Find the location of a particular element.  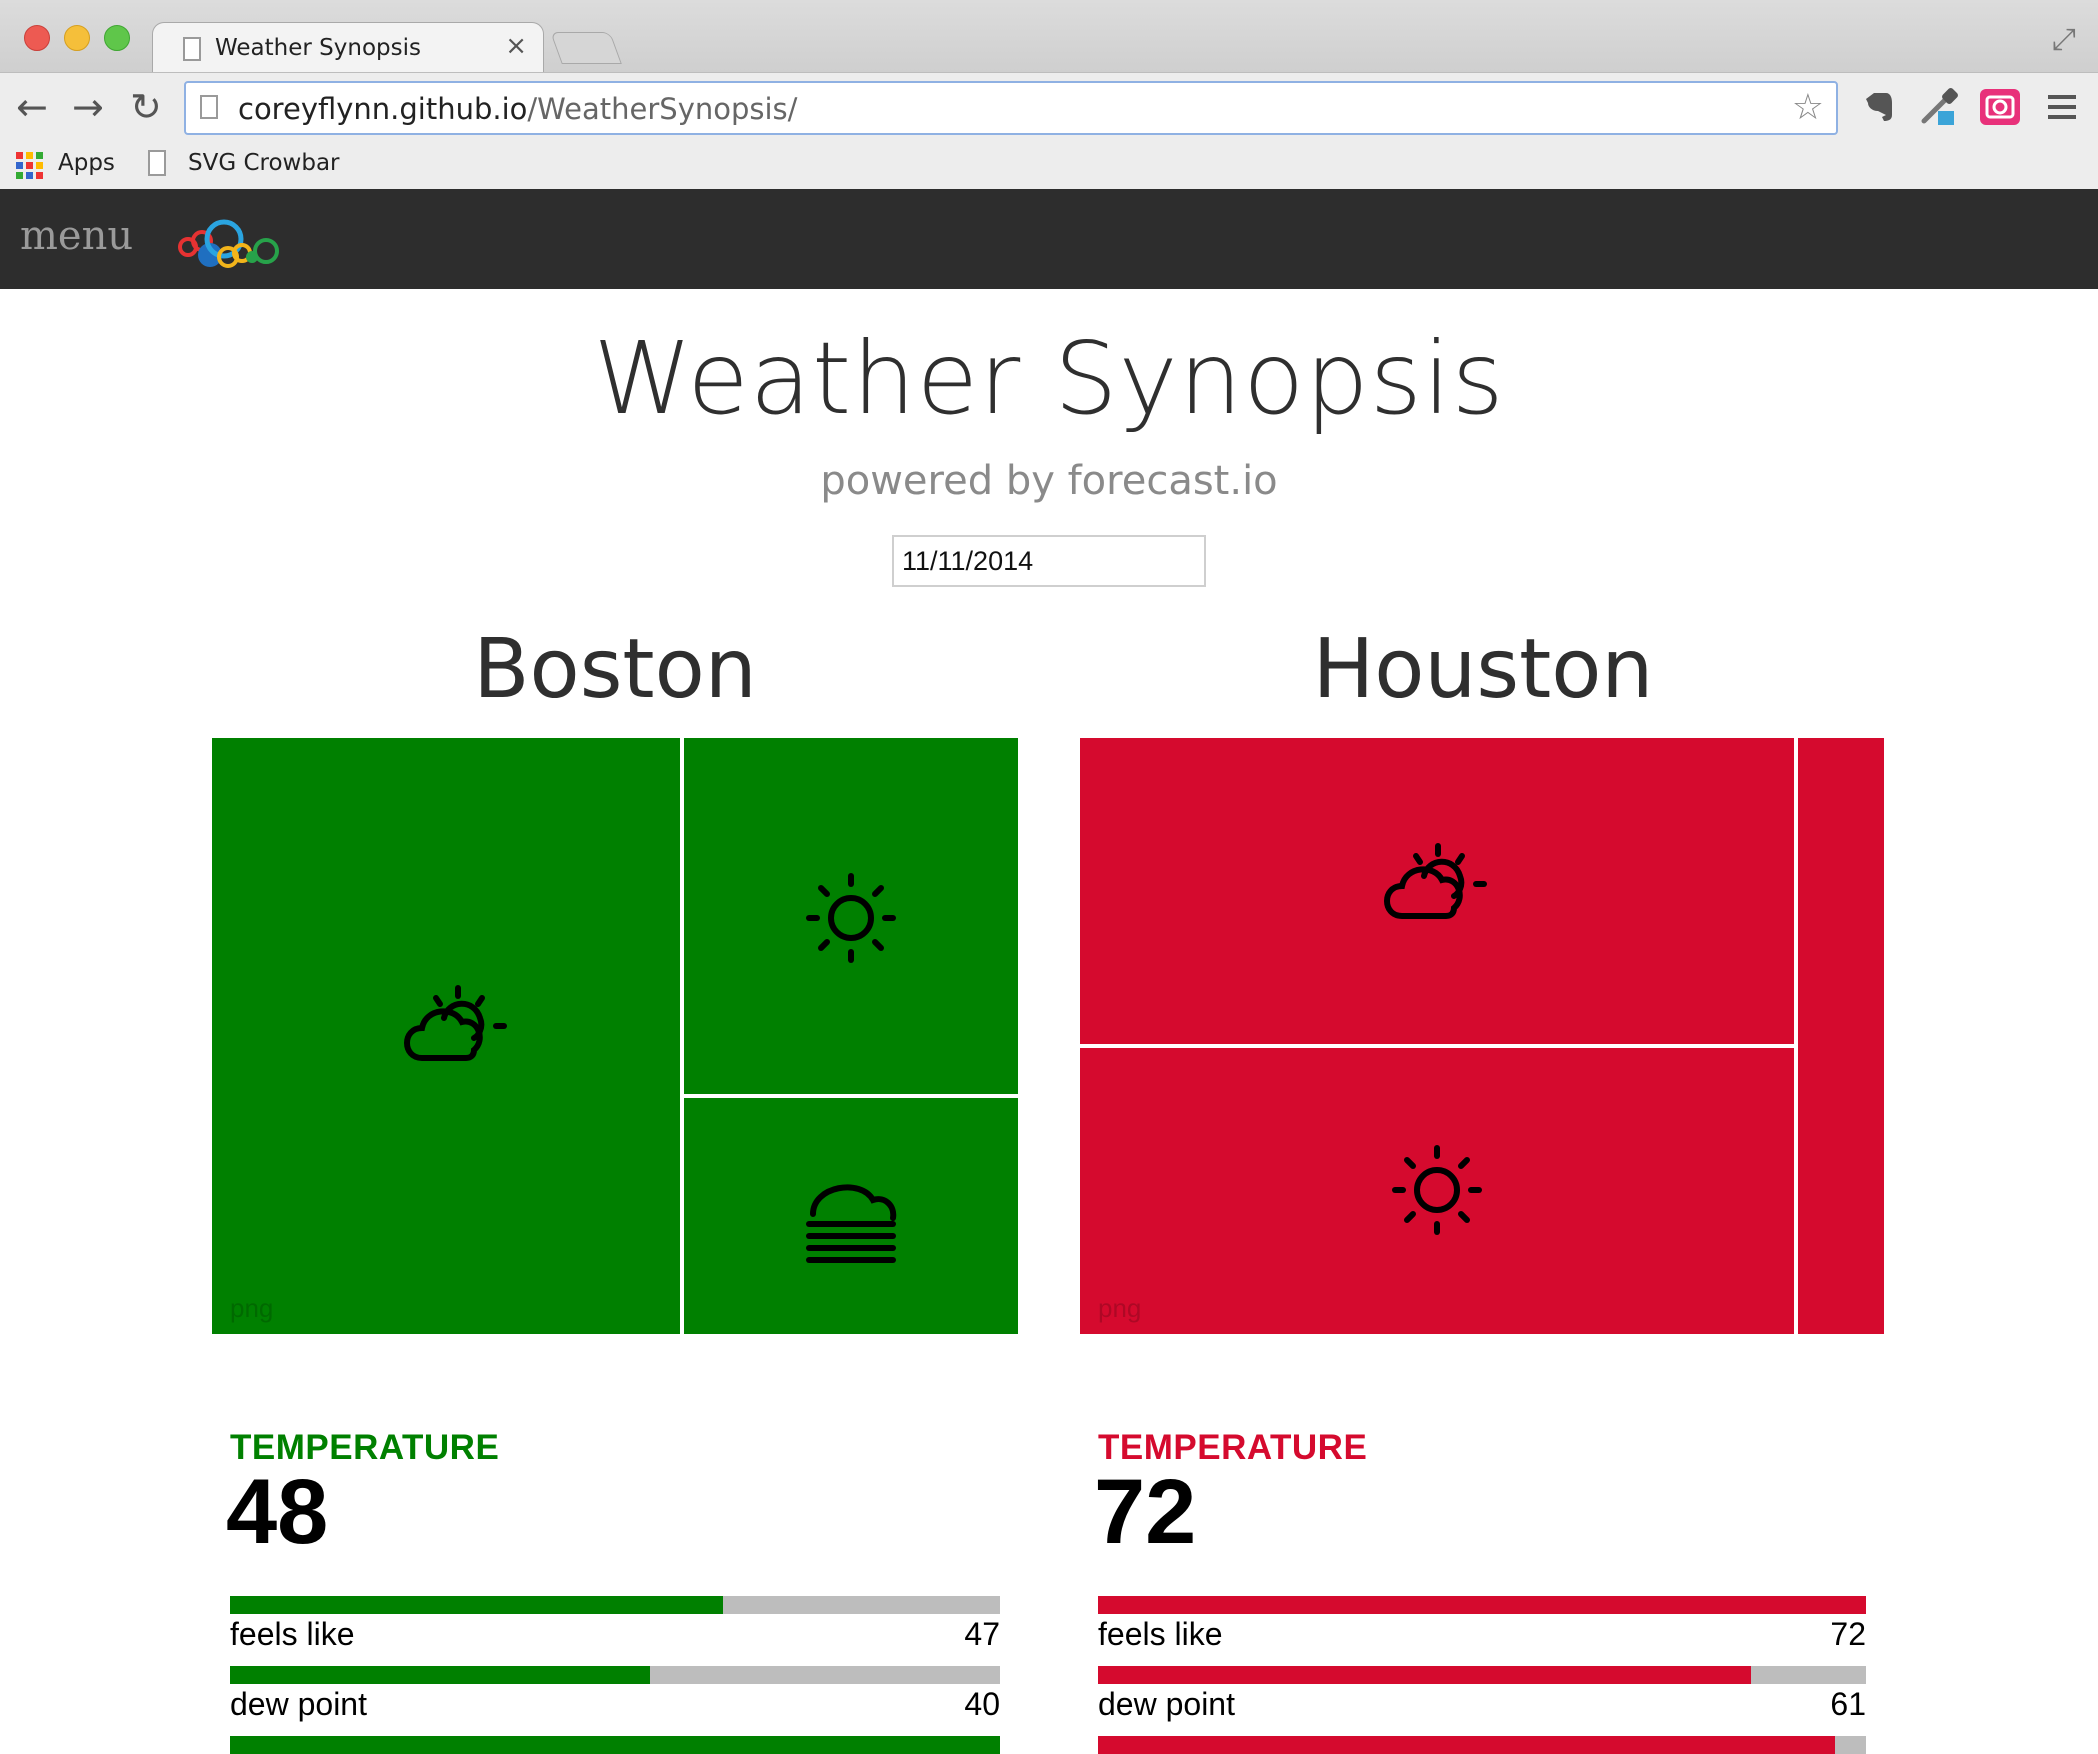

dew-point-value: 40 is located at coordinates (982, 1704).